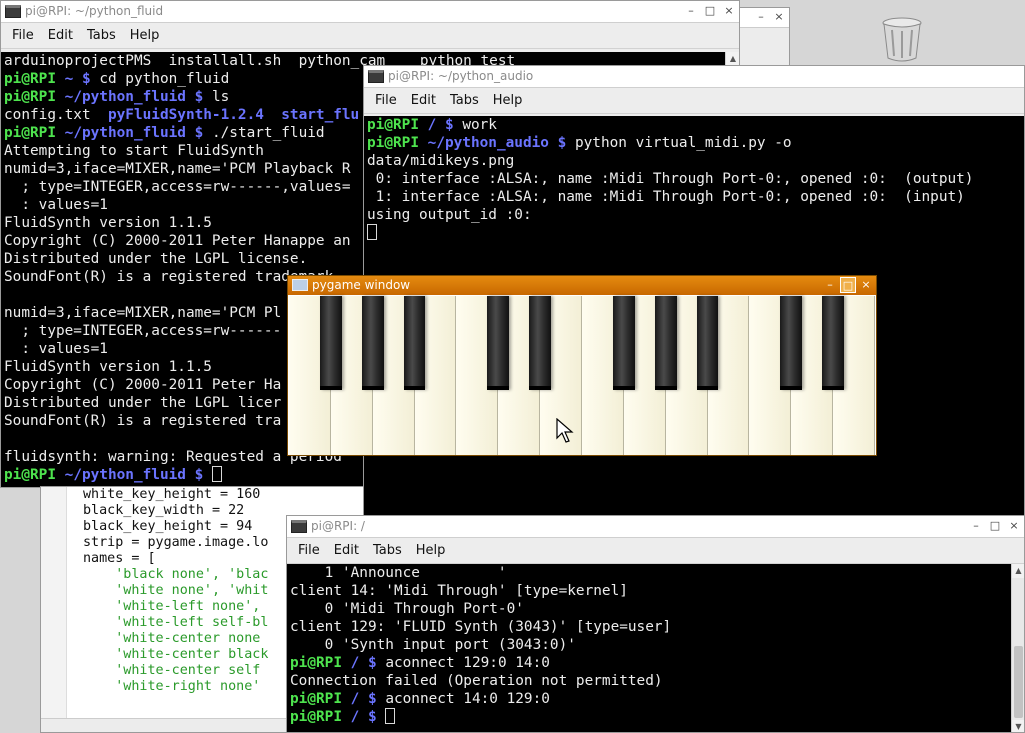  Describe the element at coordinates (582, 285) in the screenshot. I see `title-bar: pygame window – □ ×` at that location.